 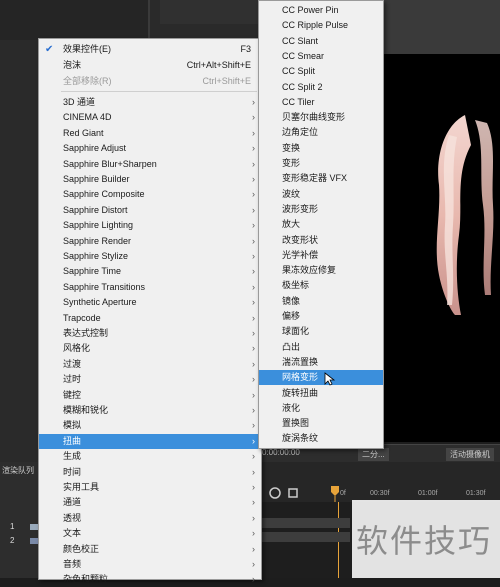 I want to click on submenu-item-label: 湍流置换, so click(x=300, y=361).